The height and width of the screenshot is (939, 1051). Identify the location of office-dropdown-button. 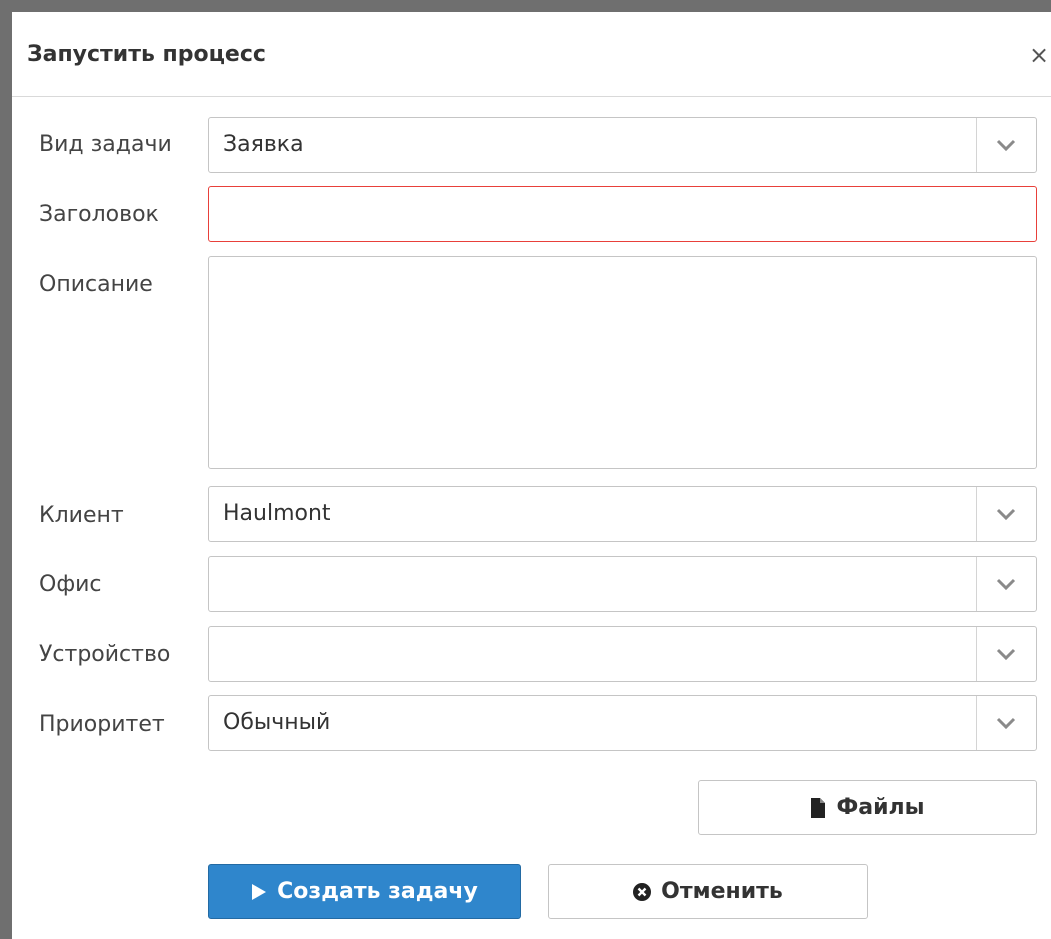
(1006, 584).